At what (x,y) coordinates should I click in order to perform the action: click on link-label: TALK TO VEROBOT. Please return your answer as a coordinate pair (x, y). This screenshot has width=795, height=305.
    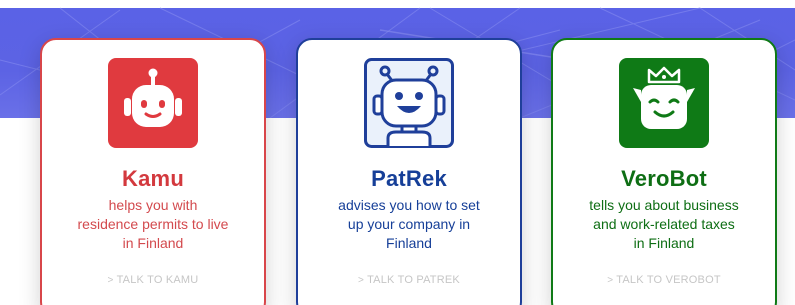
    Looking at the image, I should click on (668, 280).